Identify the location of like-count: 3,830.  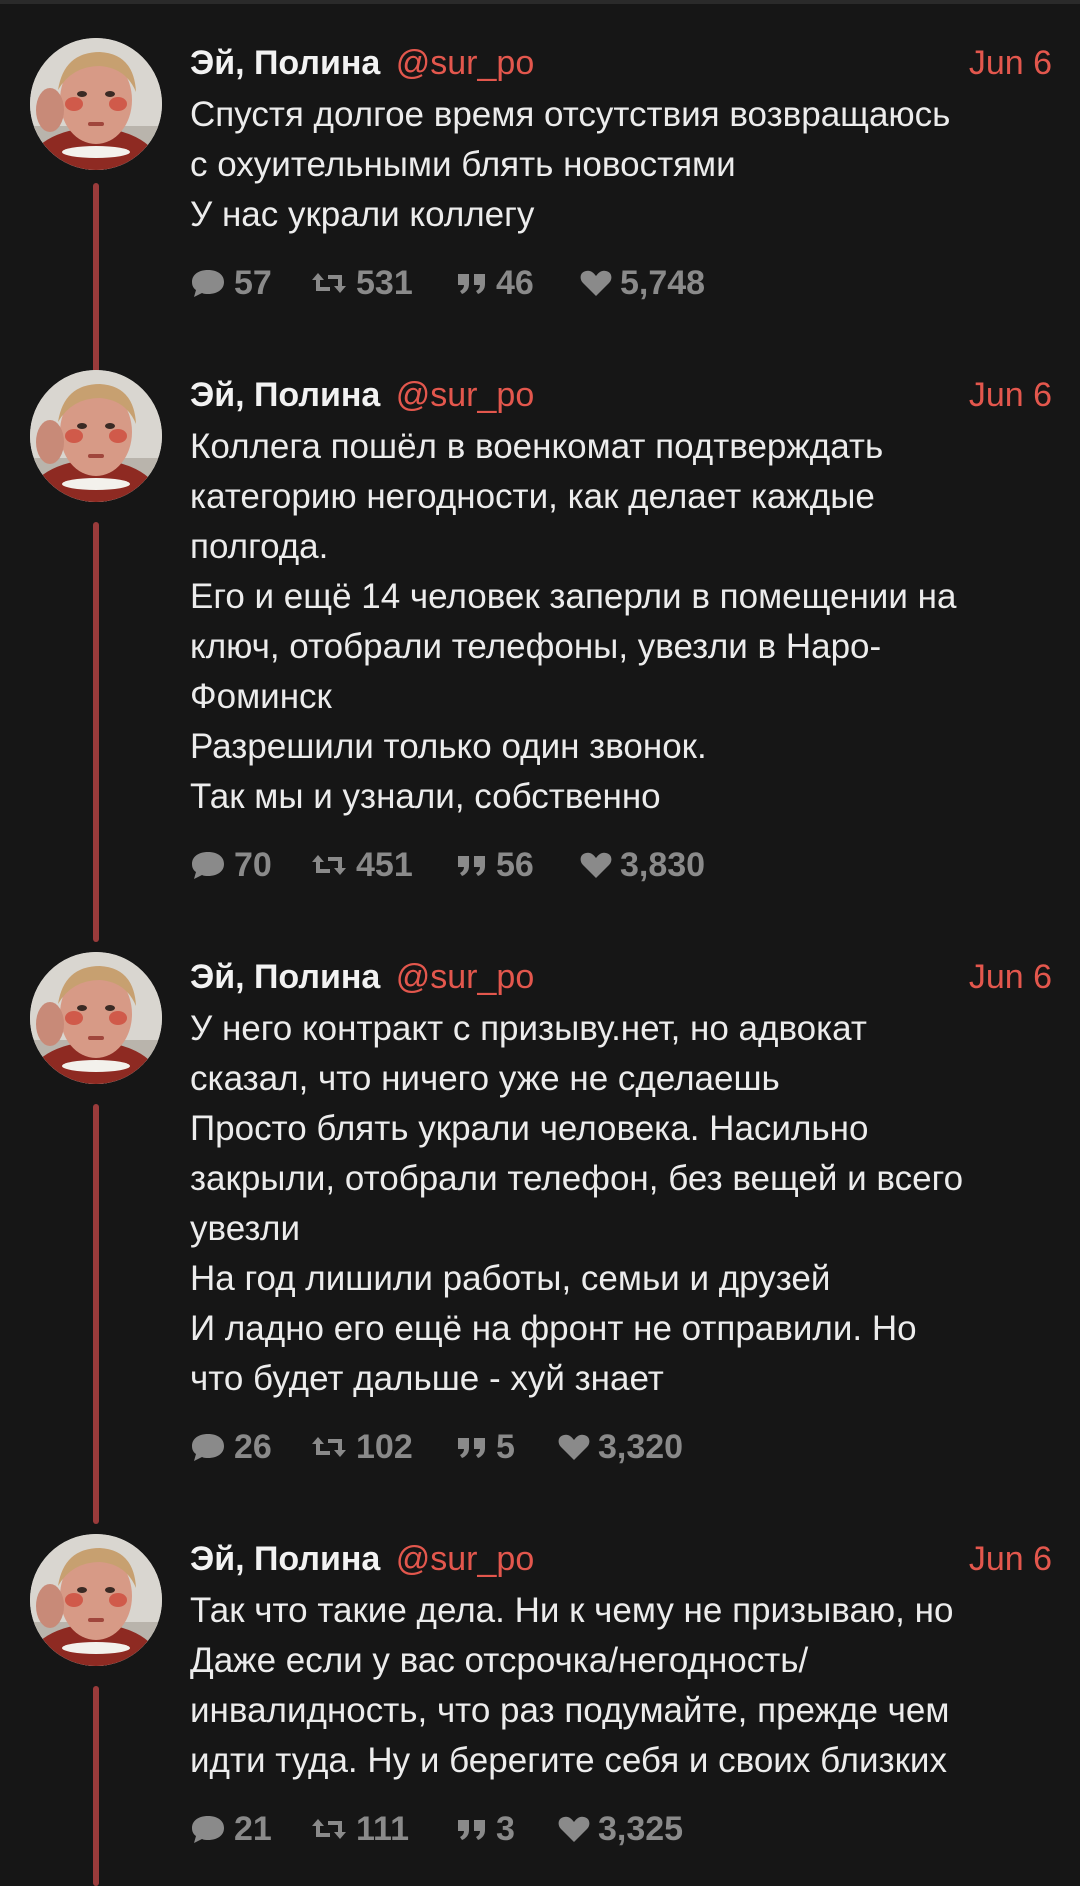
(663, 865).